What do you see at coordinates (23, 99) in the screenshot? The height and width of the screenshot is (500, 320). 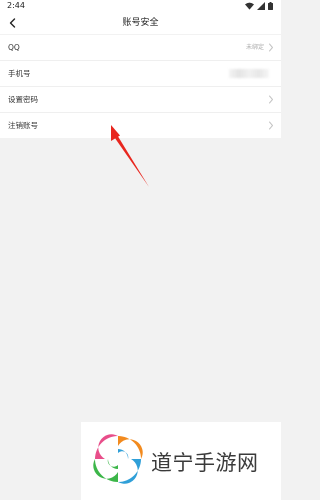 I see `row-set-password-label: 设置密码` at bounding box center [23, 99].